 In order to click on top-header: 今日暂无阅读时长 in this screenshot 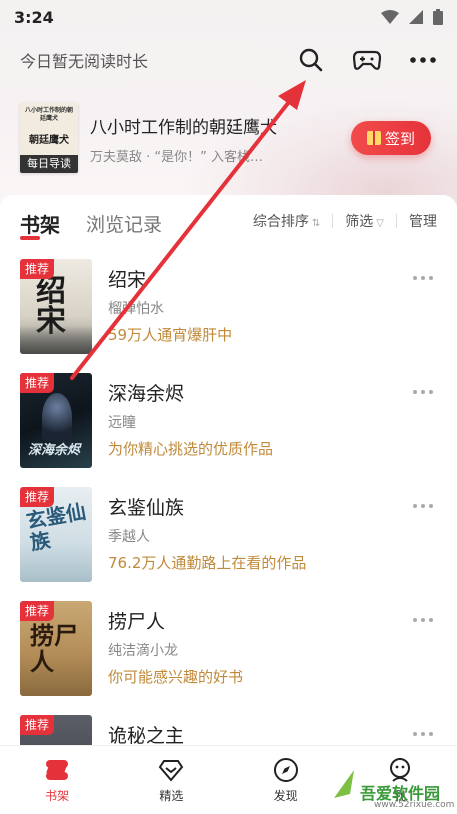, I will do `click(228, 60)`.